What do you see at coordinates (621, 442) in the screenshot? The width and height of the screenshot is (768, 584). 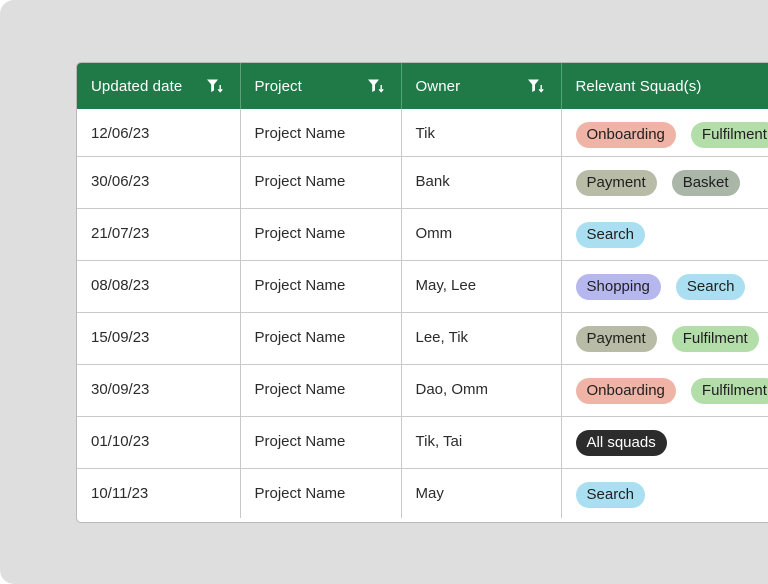 I see `squad-tag-all: All squads` at bounding box center [621, 442].